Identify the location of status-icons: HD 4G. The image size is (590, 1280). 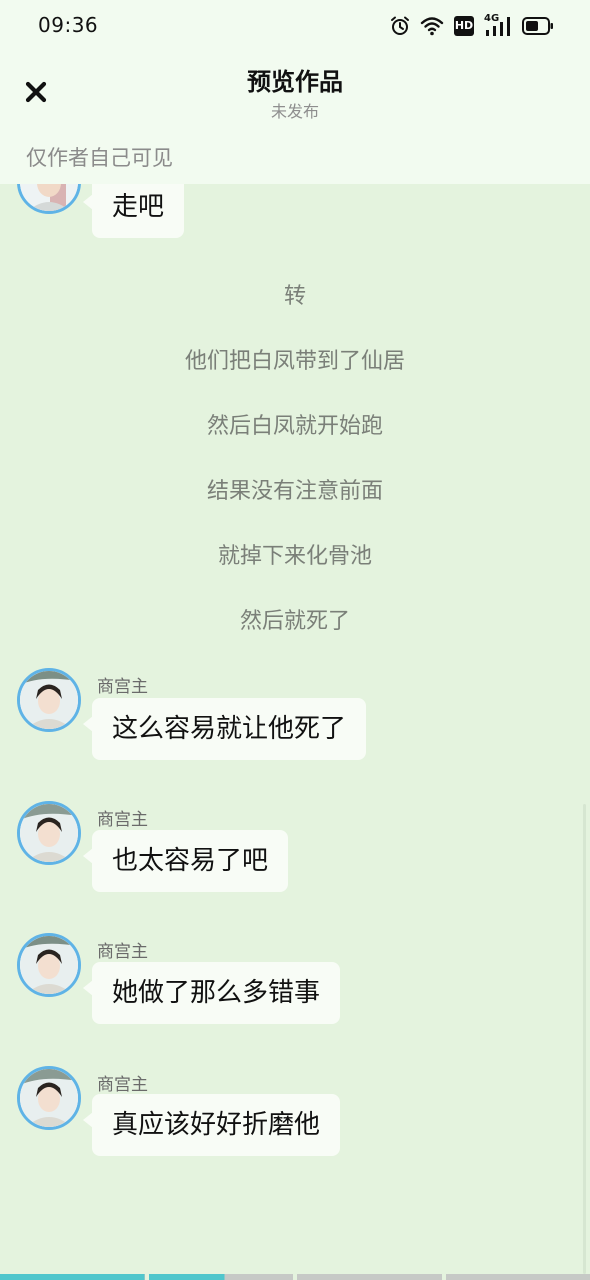
(472, 25).